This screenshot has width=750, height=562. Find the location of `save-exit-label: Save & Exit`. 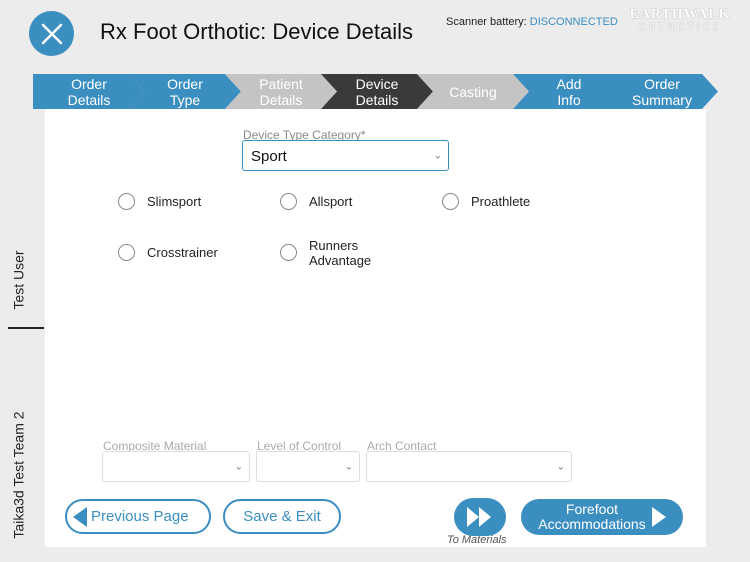

save-exit-label: Save & Exit is located at coordinates (282, 516).